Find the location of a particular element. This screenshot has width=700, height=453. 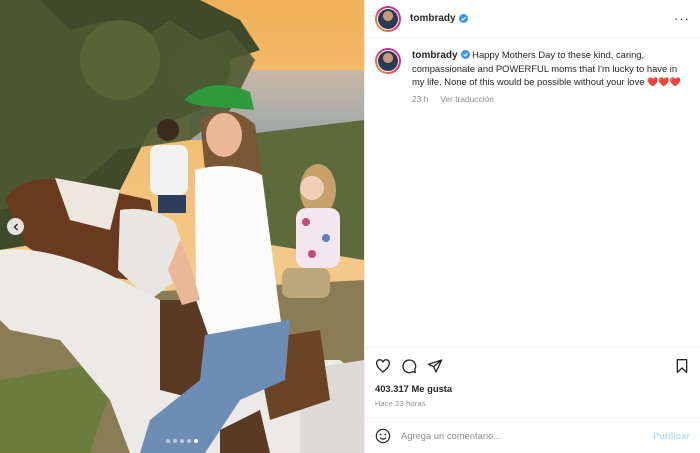

post-actions is located at coordinates (532, 365).